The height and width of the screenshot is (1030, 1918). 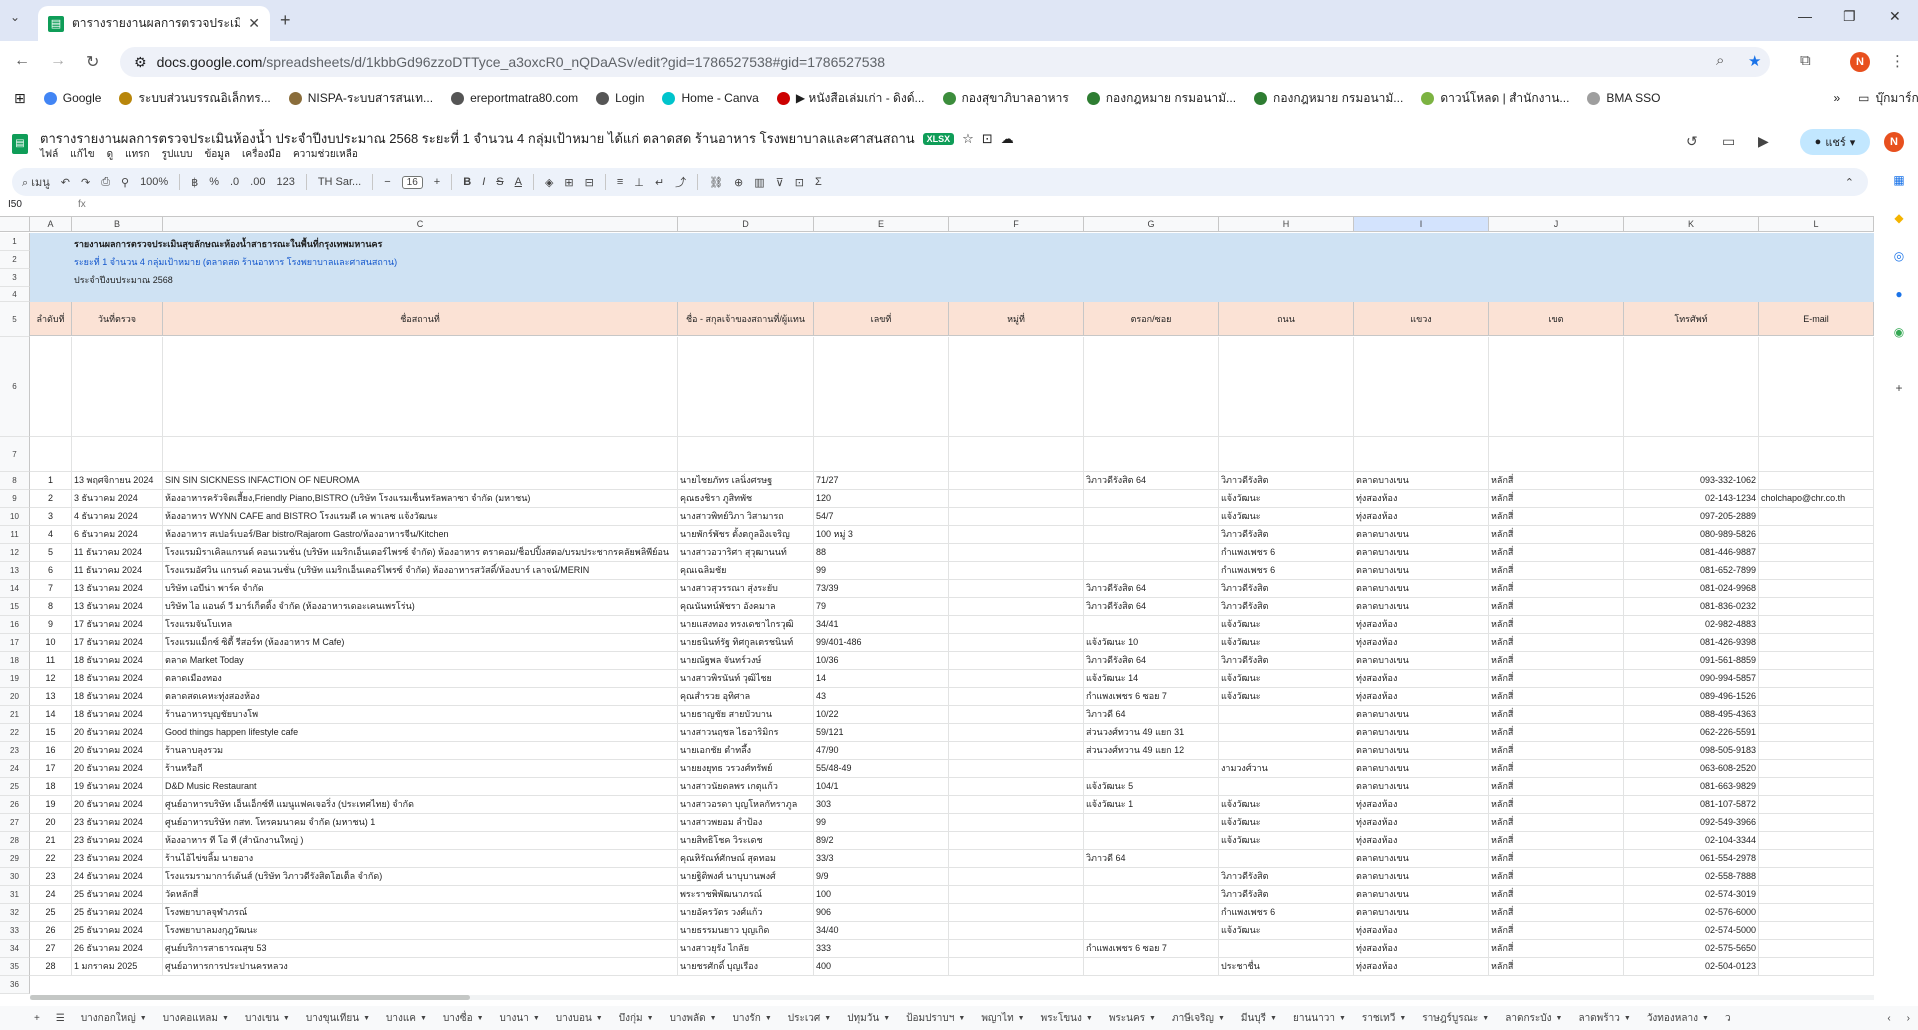 What do you see at coordinates (881, 859) in the screenshot?
I see `table-cell: 33/3` at bounding box center [881, 859].